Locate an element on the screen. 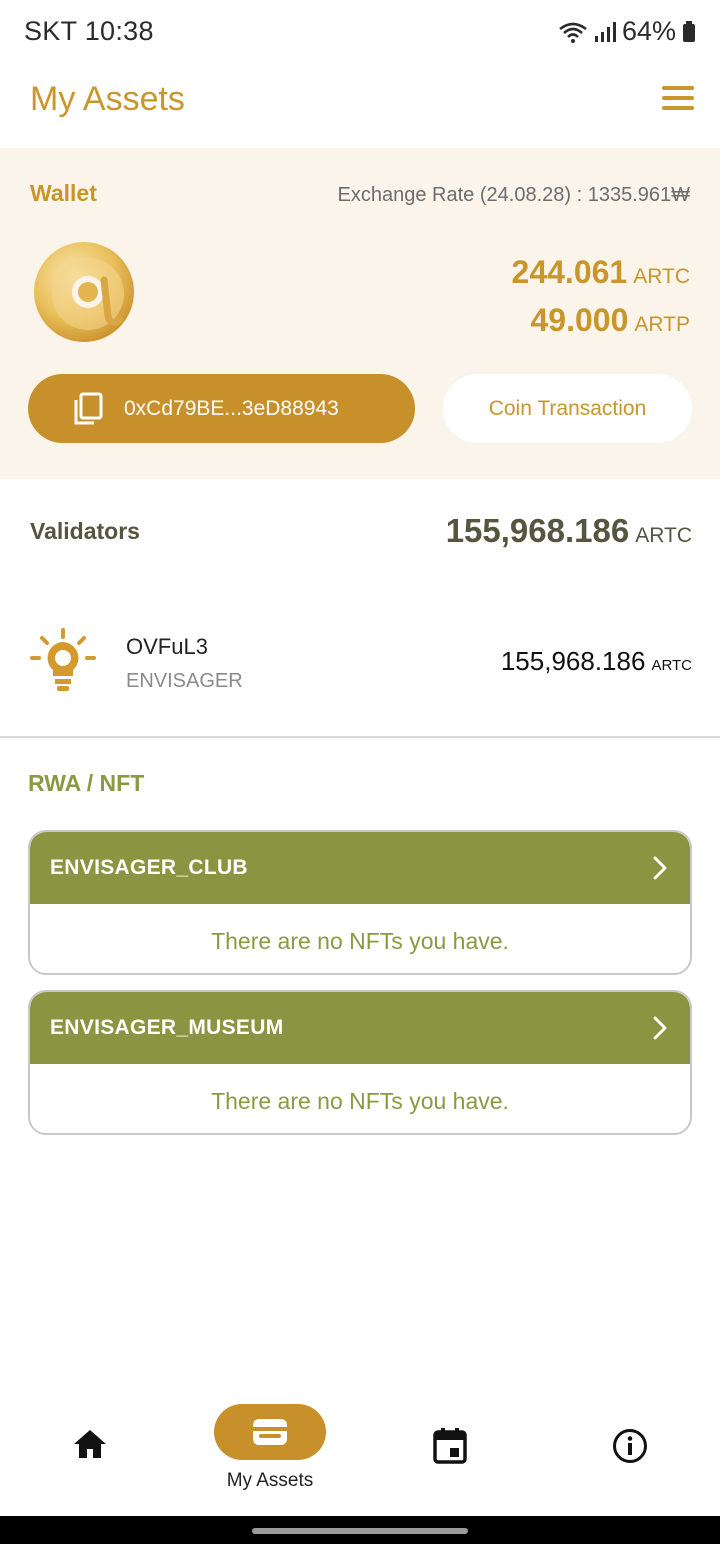  status-bar: SKT 10:38 64% is located at coordinates (360, 32).